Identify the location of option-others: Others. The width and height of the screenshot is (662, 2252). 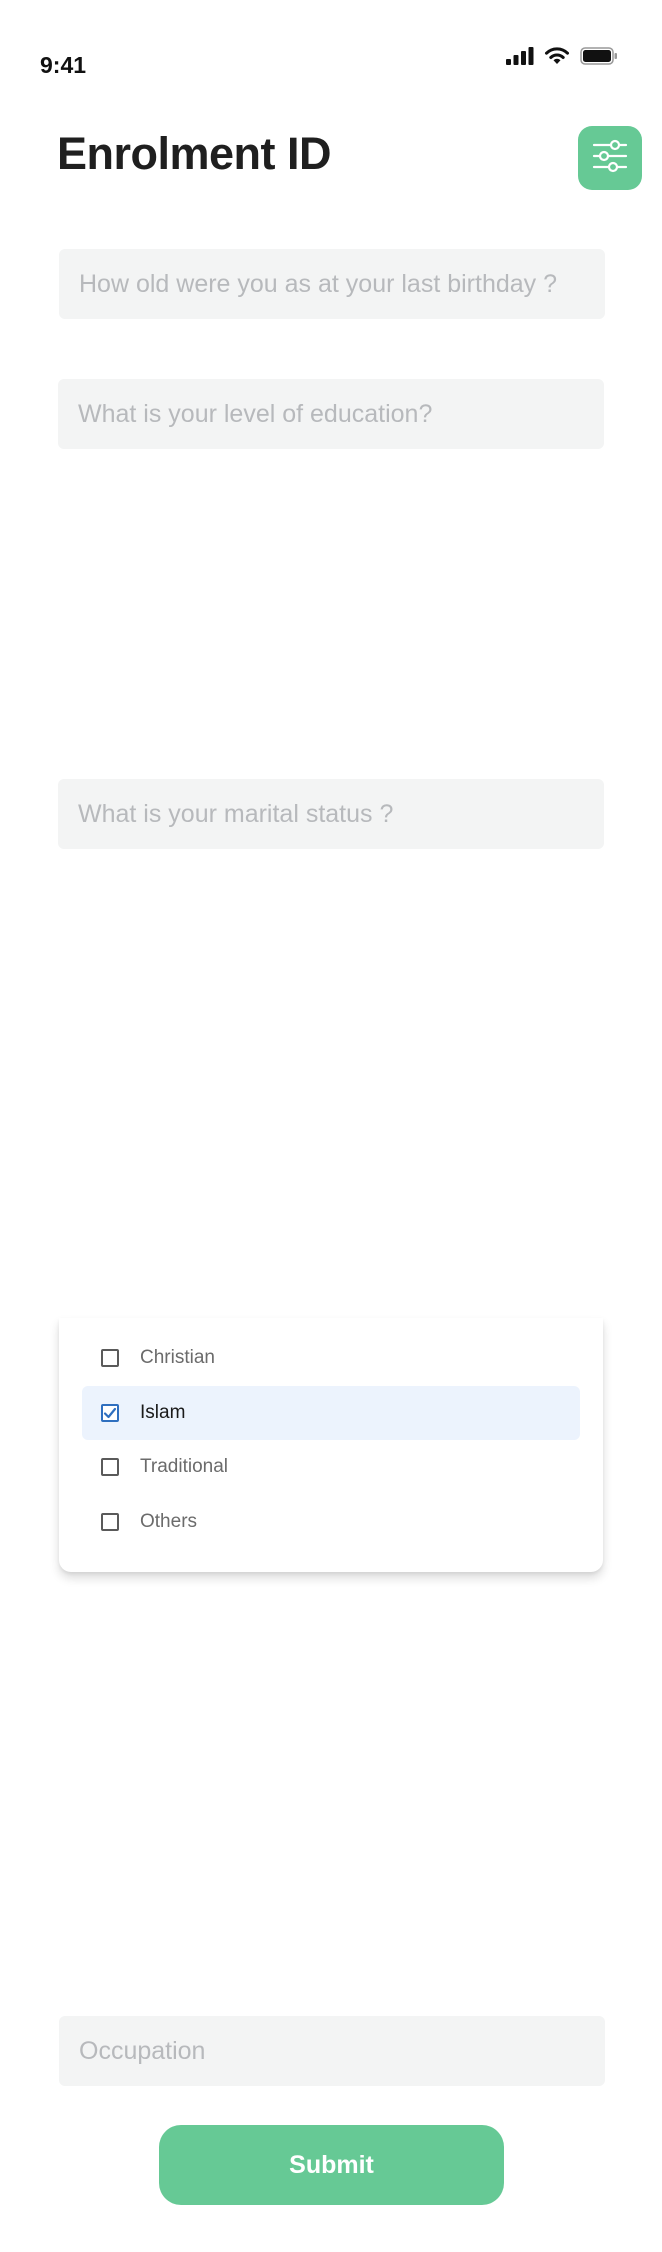
(331, 1522).